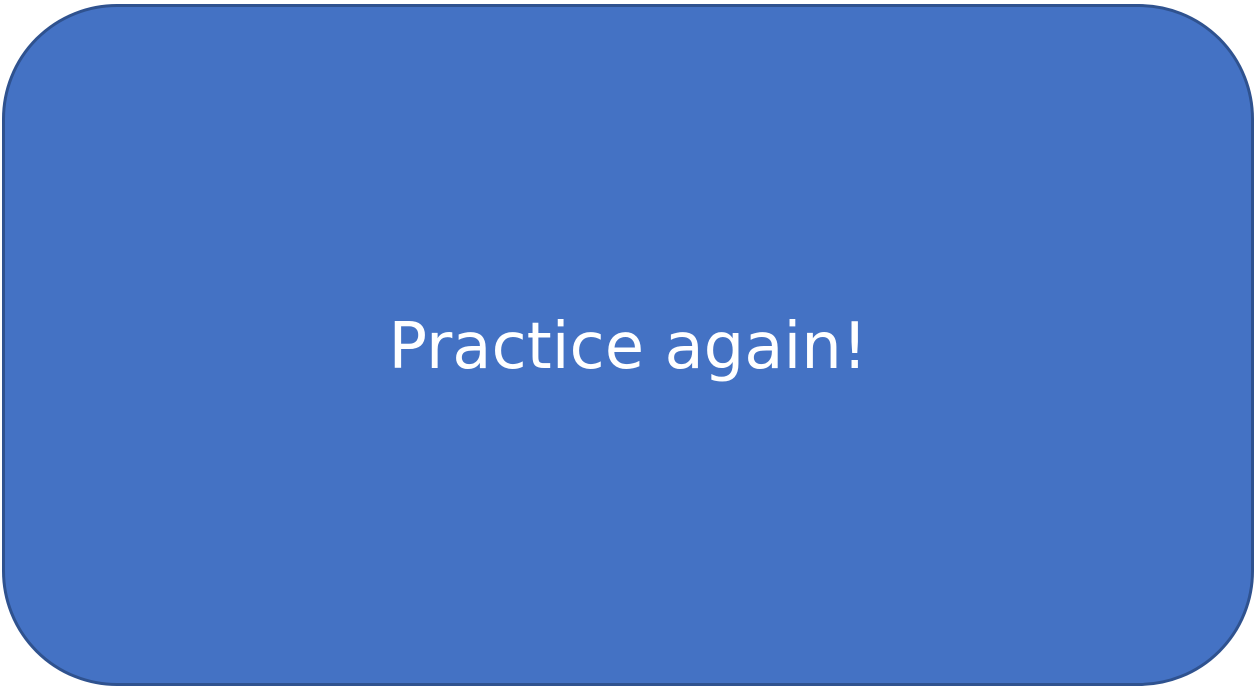 This screenshot has height=692, width=1260. I want to click on practice-again-label: Practice again!, so click(628, 347).